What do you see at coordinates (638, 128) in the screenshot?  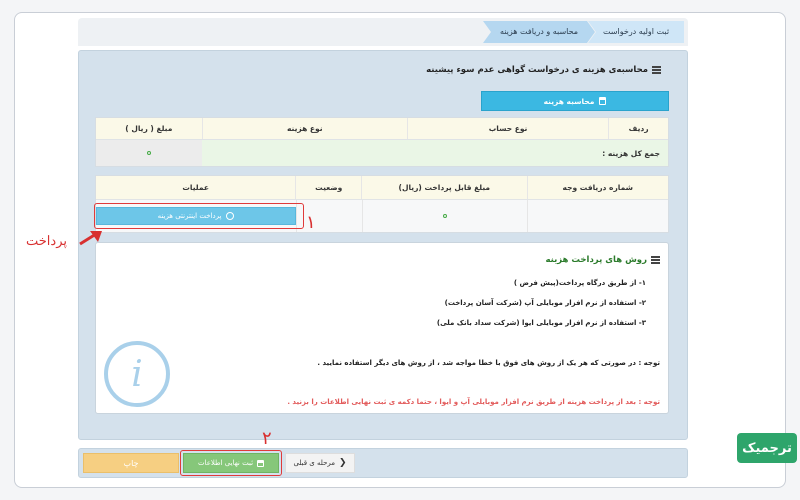 I see `column-header-row: ردیف` at bounding box center [638, 128].